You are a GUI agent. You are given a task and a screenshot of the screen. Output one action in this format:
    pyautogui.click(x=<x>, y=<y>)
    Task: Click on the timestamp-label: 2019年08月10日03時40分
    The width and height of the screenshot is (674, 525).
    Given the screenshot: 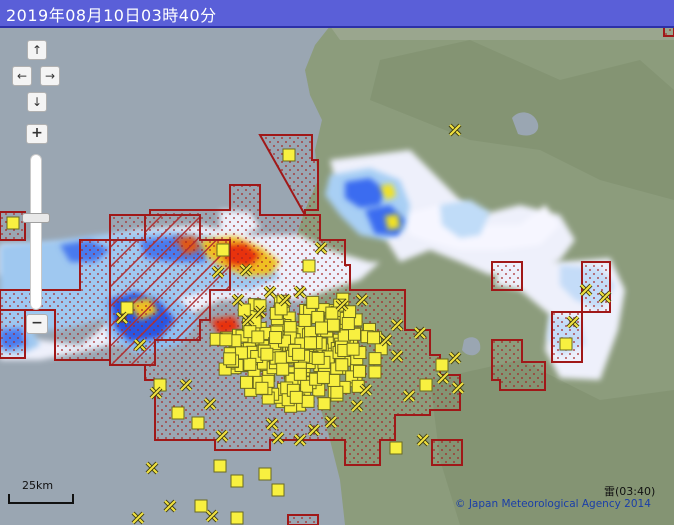 What is the action you would take?
    pyautogui.click(x=111, y=15)
    